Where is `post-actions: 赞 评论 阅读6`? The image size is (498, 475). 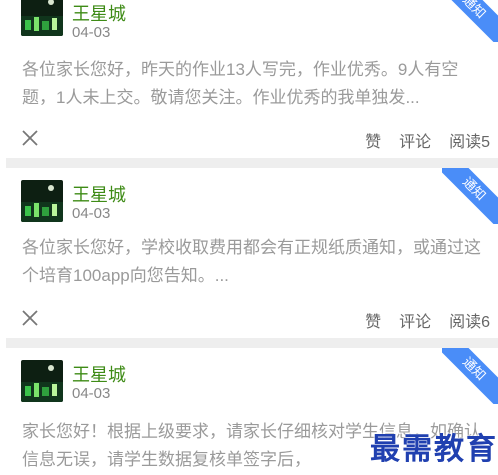
post-actions: 赞 评论 阅读6 is located at coordinates (427, 320).